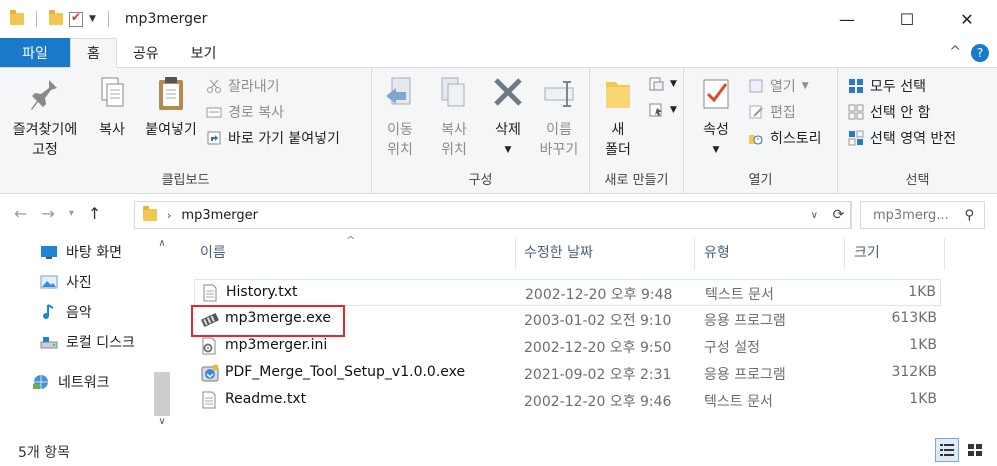 The height and width of the screenshot is (466, 997). Describe the element at coordinates (45, 94) in the screenshot. I see `pin-icon` at that location.